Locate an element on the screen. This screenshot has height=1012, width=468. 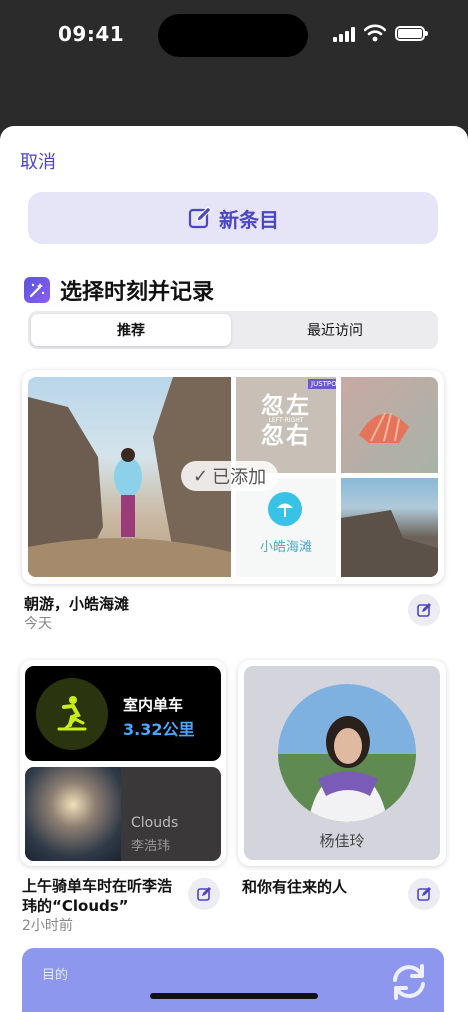
location-tile: 小皓海滩 is located at coordinates (286, 527).